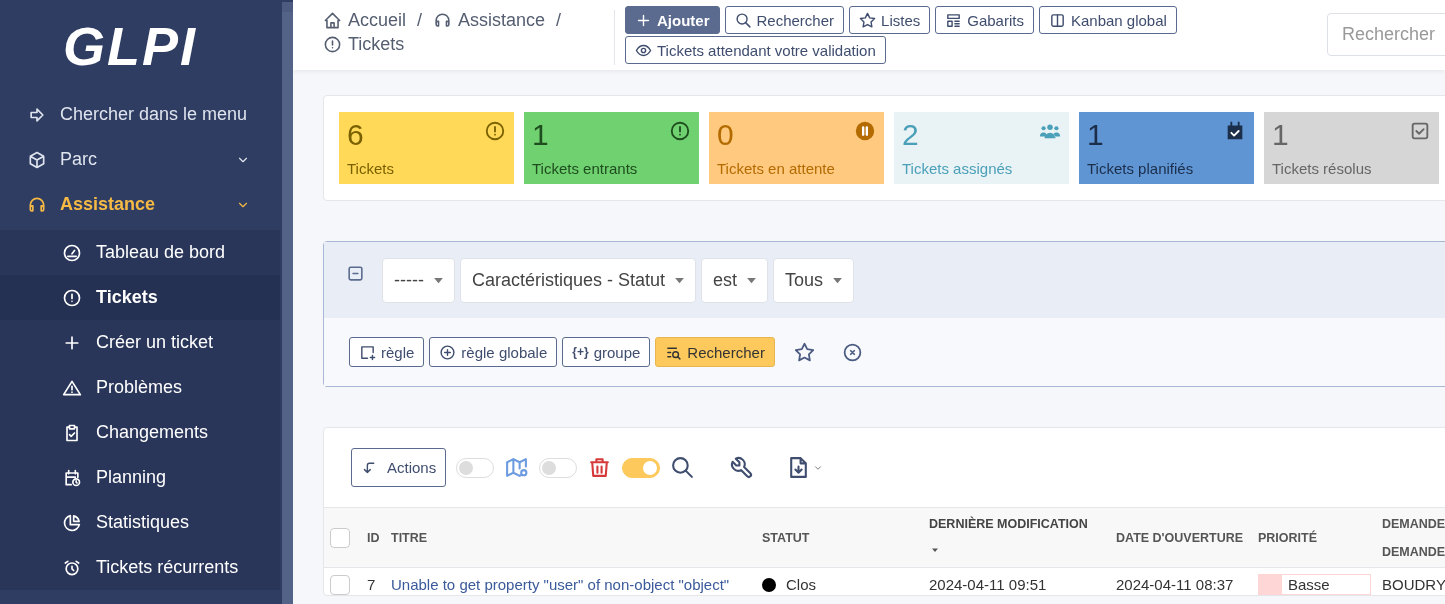 Image resolution: width=1445 pixels, height=604 pixels. I want to click on stat-value: 0, so click(725, 135).